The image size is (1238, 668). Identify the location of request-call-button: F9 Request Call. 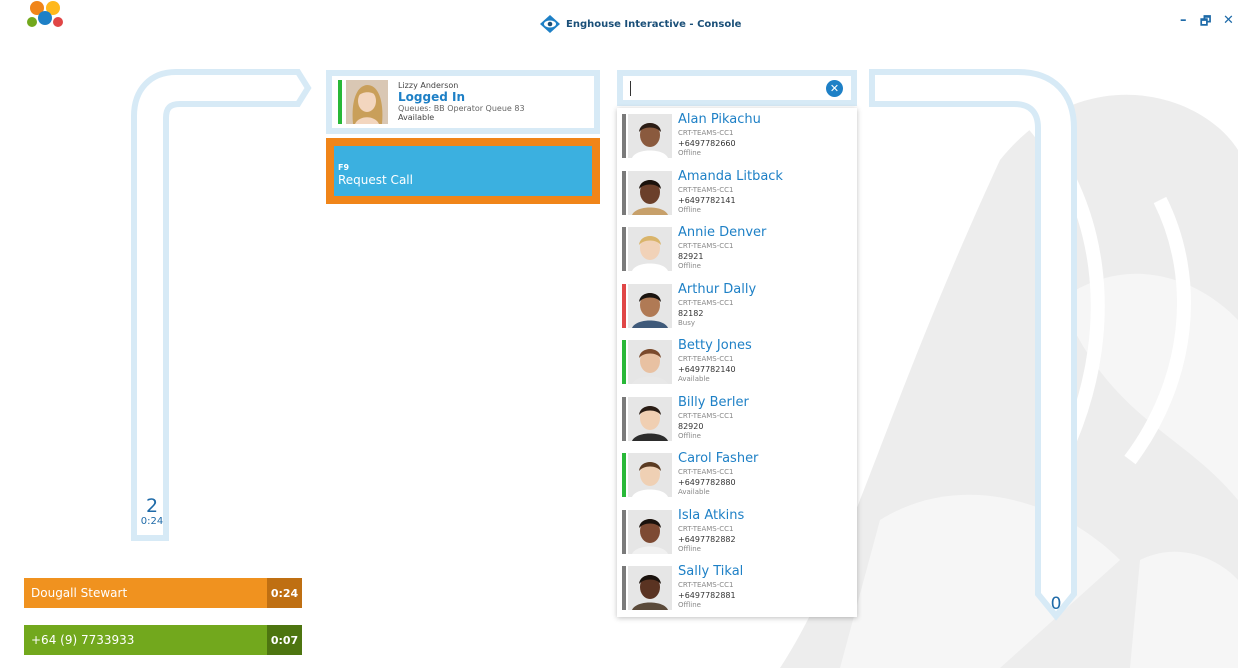
(463, 171).